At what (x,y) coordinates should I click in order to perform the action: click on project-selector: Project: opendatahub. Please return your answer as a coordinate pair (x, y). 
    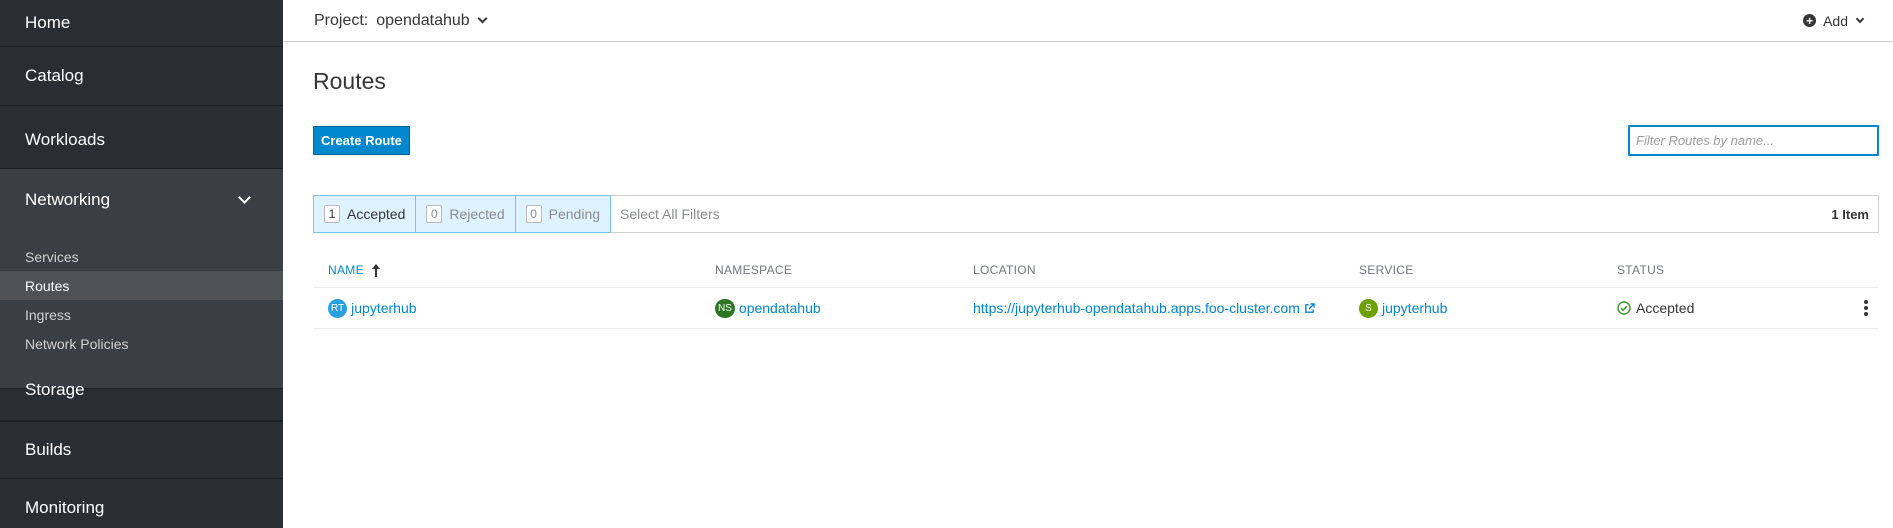
    Looking at the image, I should click on (401, 20).